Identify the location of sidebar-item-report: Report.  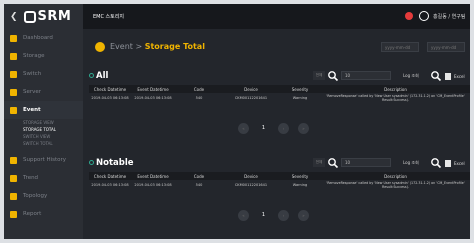
(43, 214).